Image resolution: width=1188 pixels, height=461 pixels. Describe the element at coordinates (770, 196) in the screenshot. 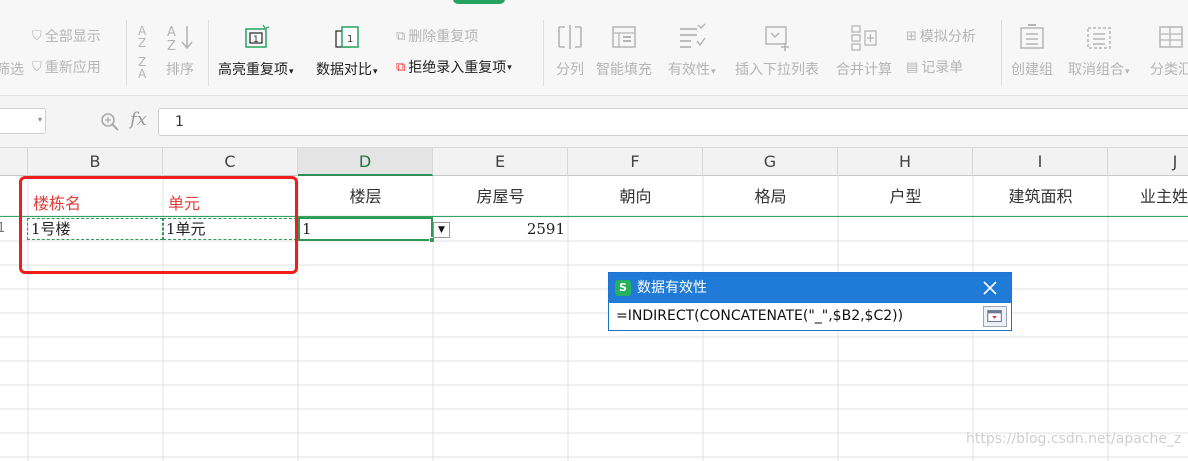

I see `cell-g1: 格局` at that location.